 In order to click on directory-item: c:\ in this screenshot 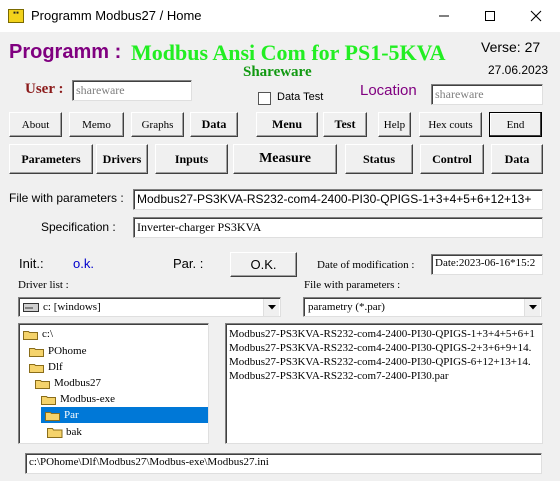, I will do `click(114, 334)`.